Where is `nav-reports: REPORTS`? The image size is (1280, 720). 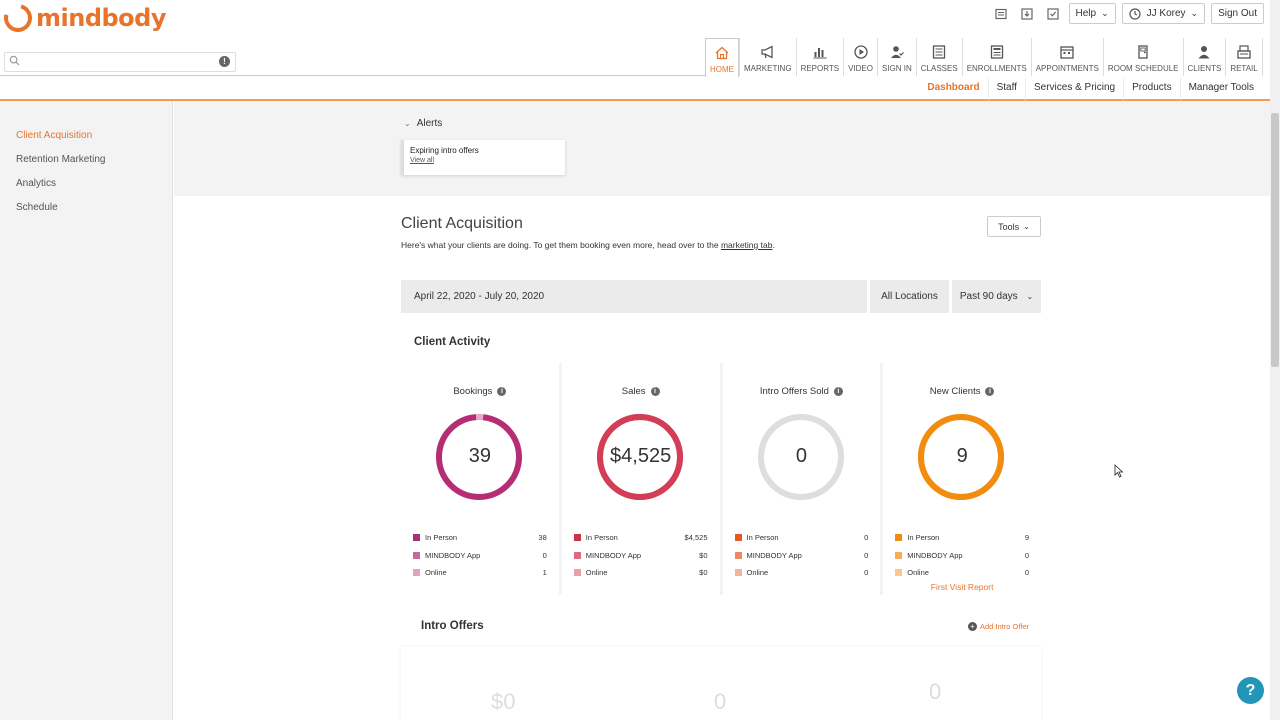
nav-reports: REPORTS is located at coordinates (819, 57).